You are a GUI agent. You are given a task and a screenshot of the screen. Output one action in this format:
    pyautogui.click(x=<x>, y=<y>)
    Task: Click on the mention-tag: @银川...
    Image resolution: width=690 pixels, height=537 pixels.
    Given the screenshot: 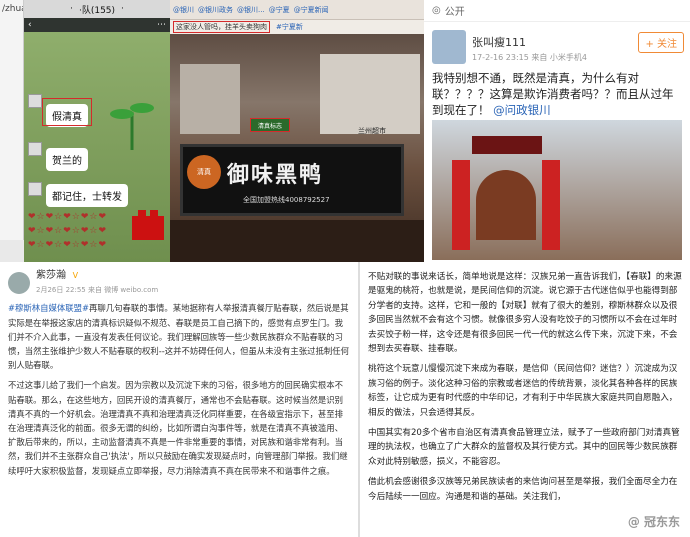 What is the action you would take?
    pyautogui.click(x=251, y=10)
    